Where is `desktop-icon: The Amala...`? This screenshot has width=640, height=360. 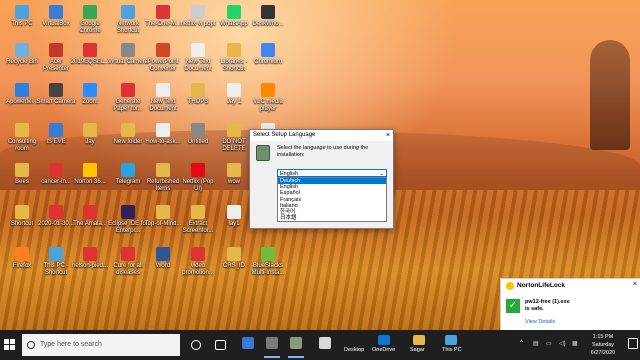 desktop-icon: The Amala... is located at coordinates (90, 223).